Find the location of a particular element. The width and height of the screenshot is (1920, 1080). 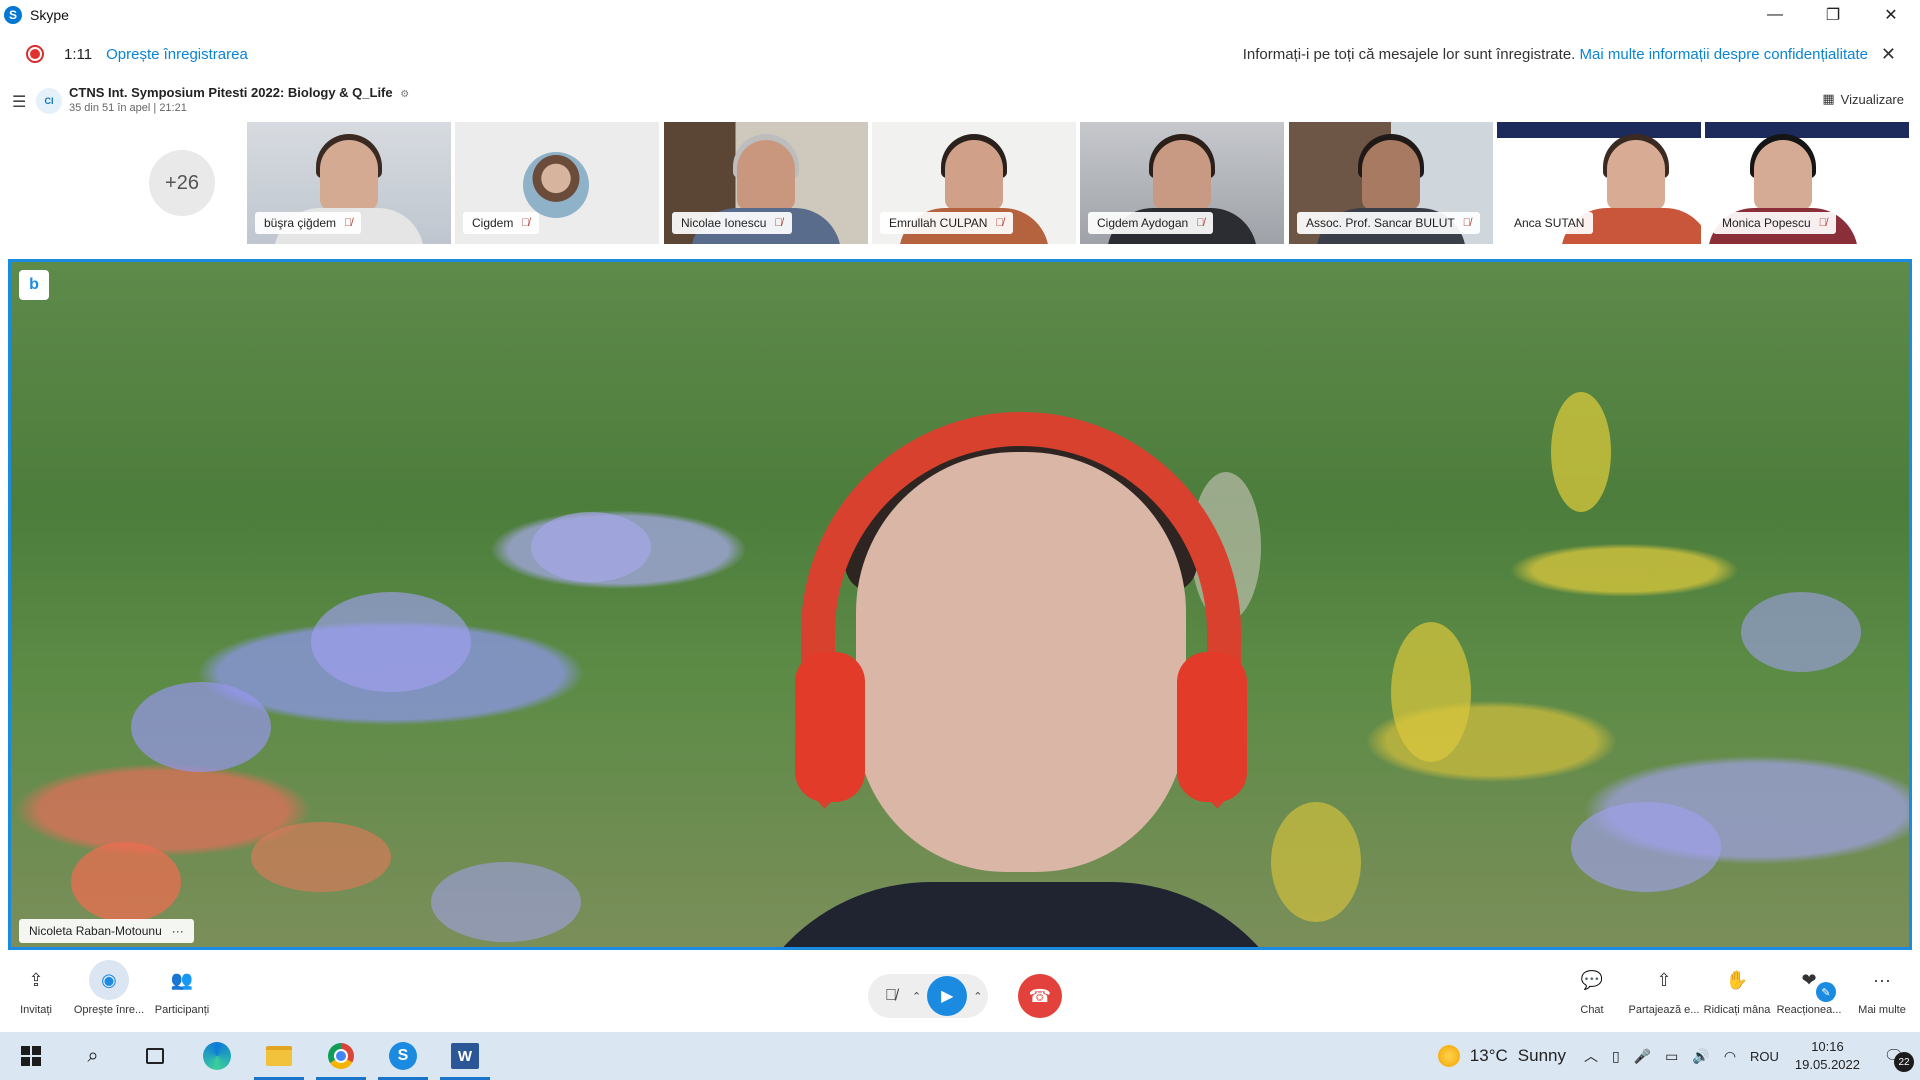

share-screen-icon: ⇧ is located at coordinates (1664, 979).